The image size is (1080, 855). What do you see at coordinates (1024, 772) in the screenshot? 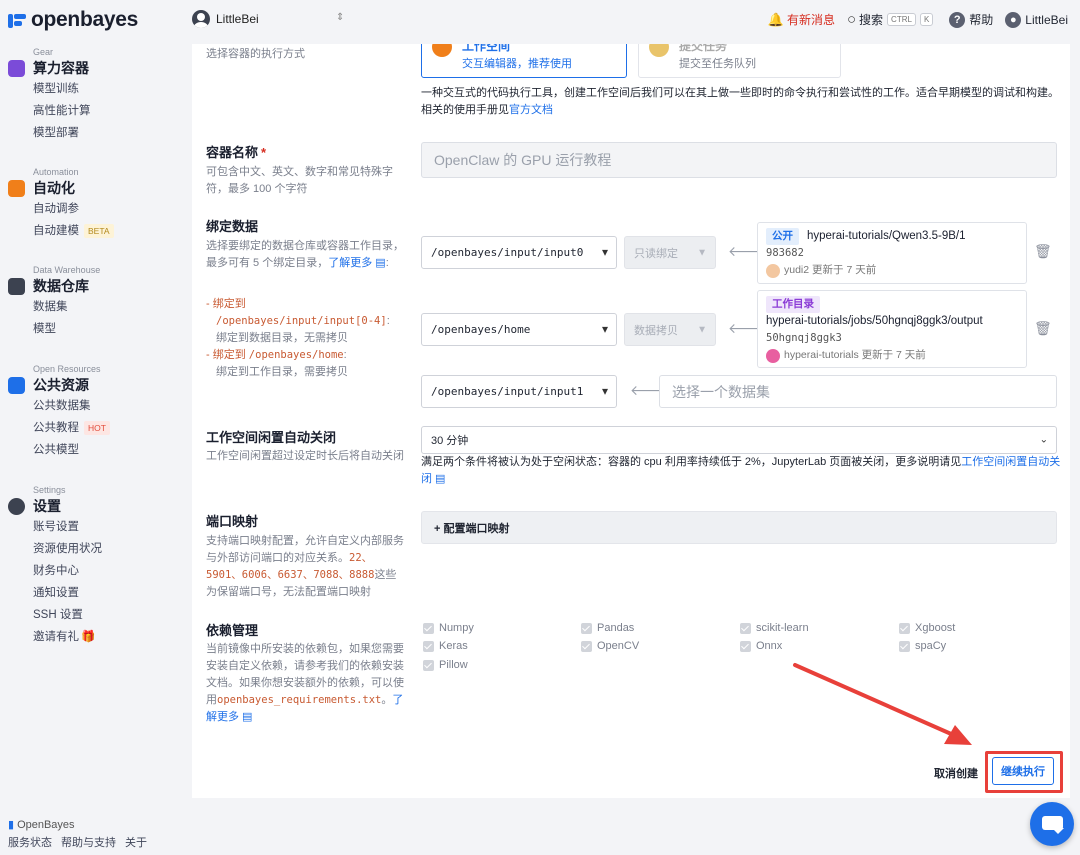
I see `highlight-box` at bounding box center [1024, 772].